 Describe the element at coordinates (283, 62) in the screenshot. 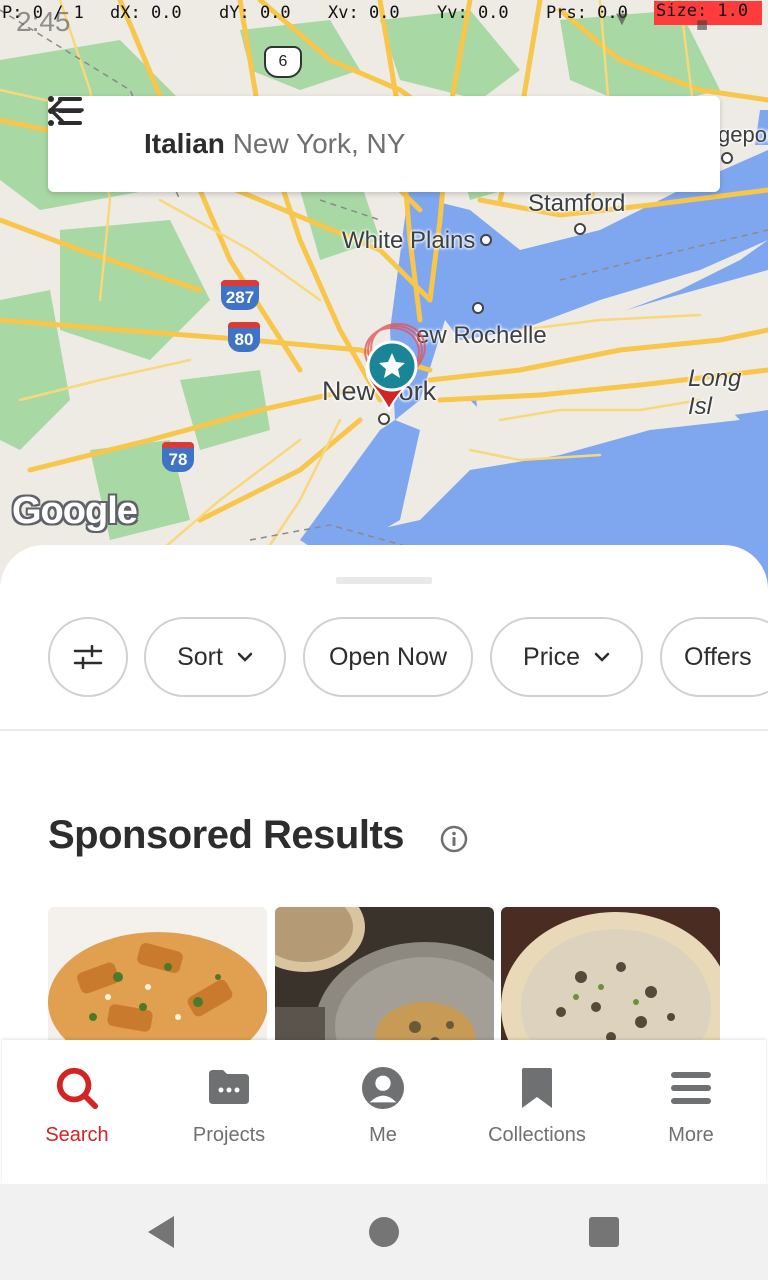

I see `us-route-6-shield: 6` at that location.